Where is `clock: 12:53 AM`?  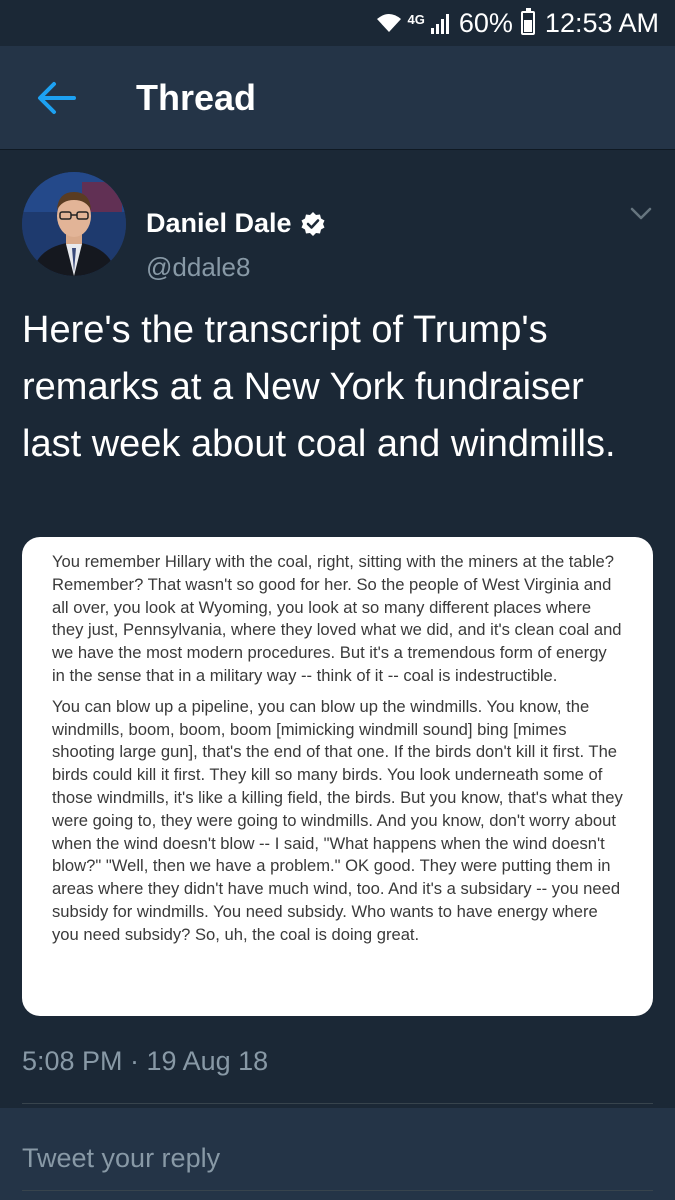
clock: 12:53 AM is located at coordinates (601, 22).